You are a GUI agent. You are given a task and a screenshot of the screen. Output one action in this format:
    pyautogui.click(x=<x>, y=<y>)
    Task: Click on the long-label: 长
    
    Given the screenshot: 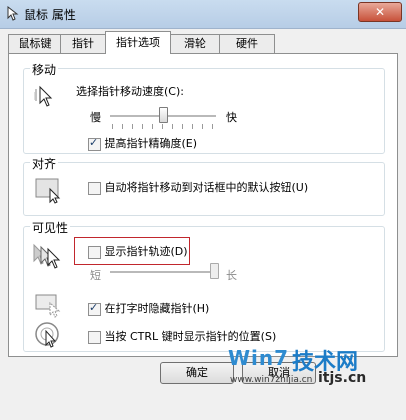 What is the action you would take?
    pyautogui.click(x=231, y=275)
    